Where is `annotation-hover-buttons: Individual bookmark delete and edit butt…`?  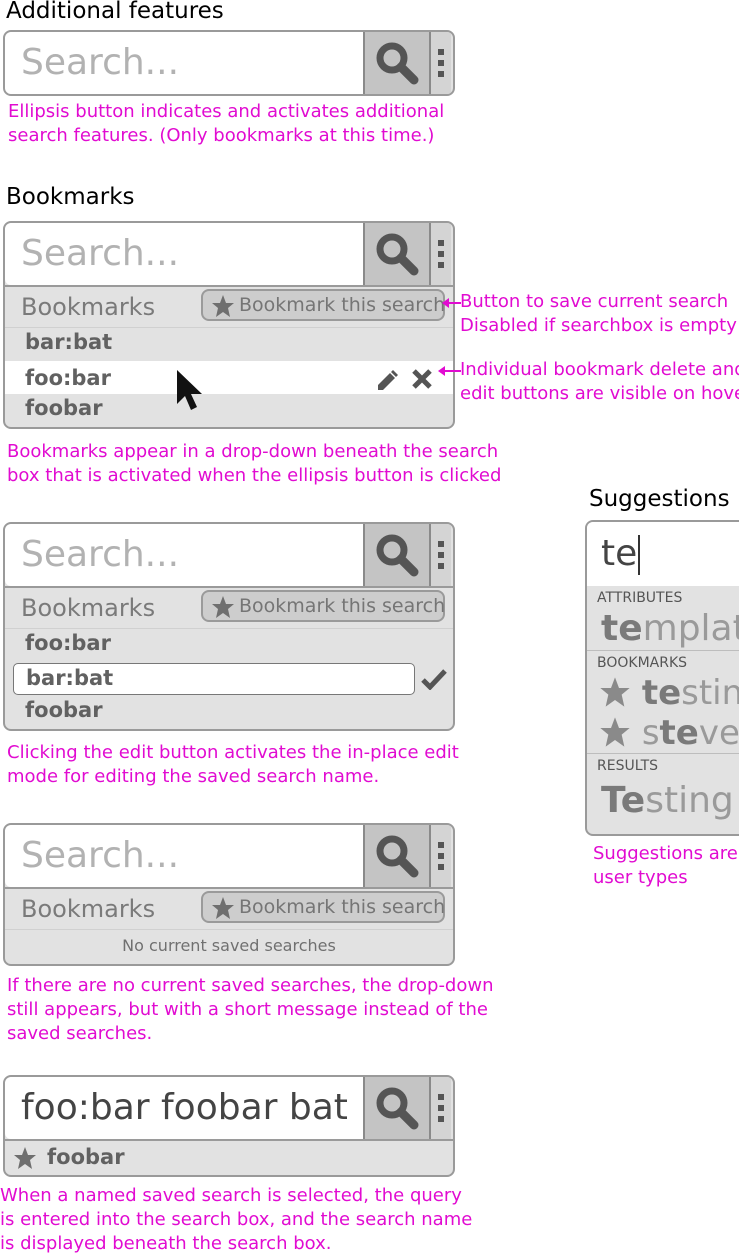
annotation-hover-buttons: Individual bookmark delete and edit butt… is located at coordinates (599, 381).